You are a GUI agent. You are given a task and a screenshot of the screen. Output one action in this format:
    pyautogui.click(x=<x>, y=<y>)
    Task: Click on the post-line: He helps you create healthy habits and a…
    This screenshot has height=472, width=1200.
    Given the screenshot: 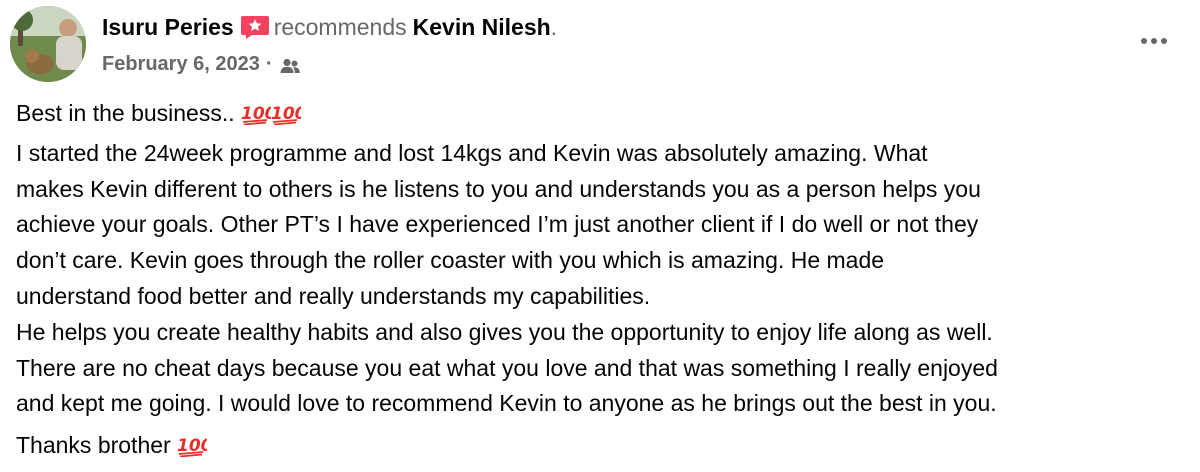 What is the action you would take?
    pyautogui.click(x=504, y=331)
    